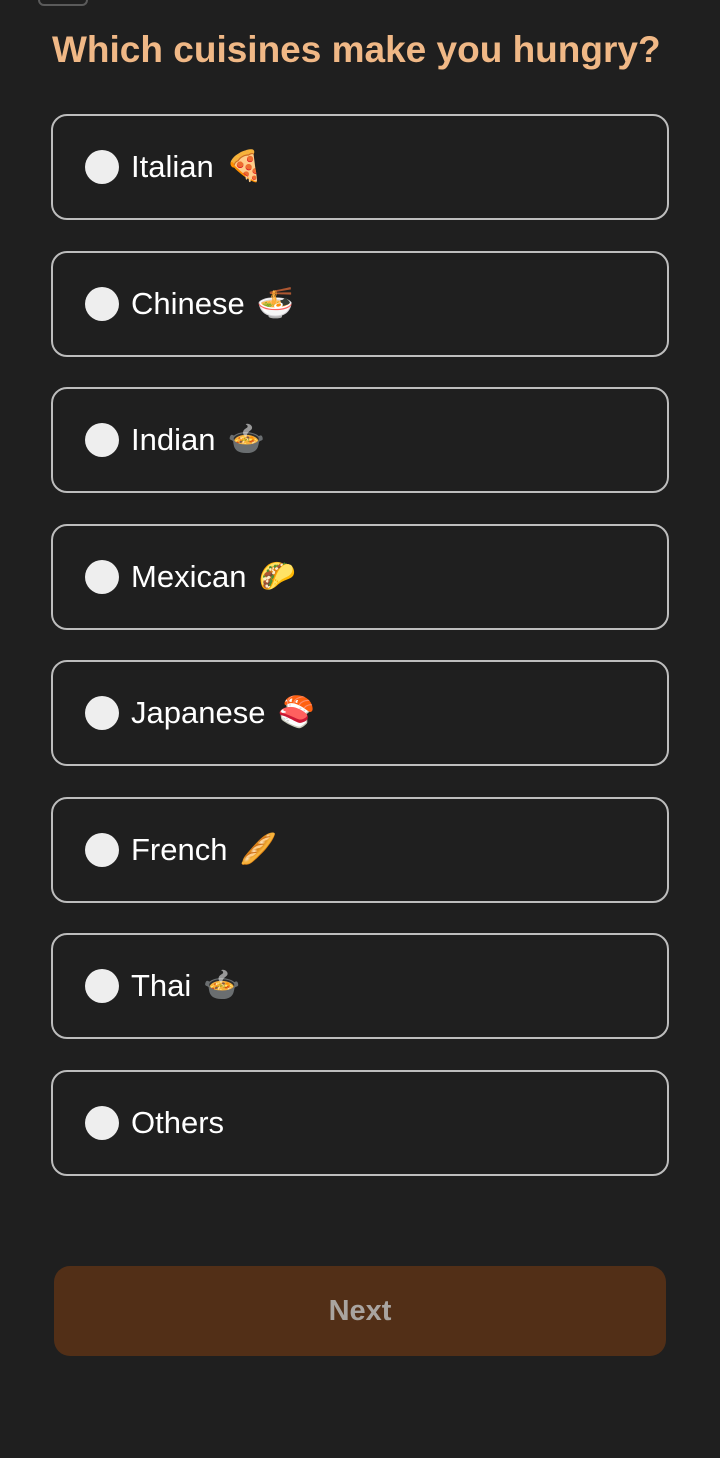 Image resolution: width=720 pixels, height=1458 pixels. Describe the element at coordinates (356, 49) in the screenshot. I see `question-title: Which cuisines make you hungry?` at that location.